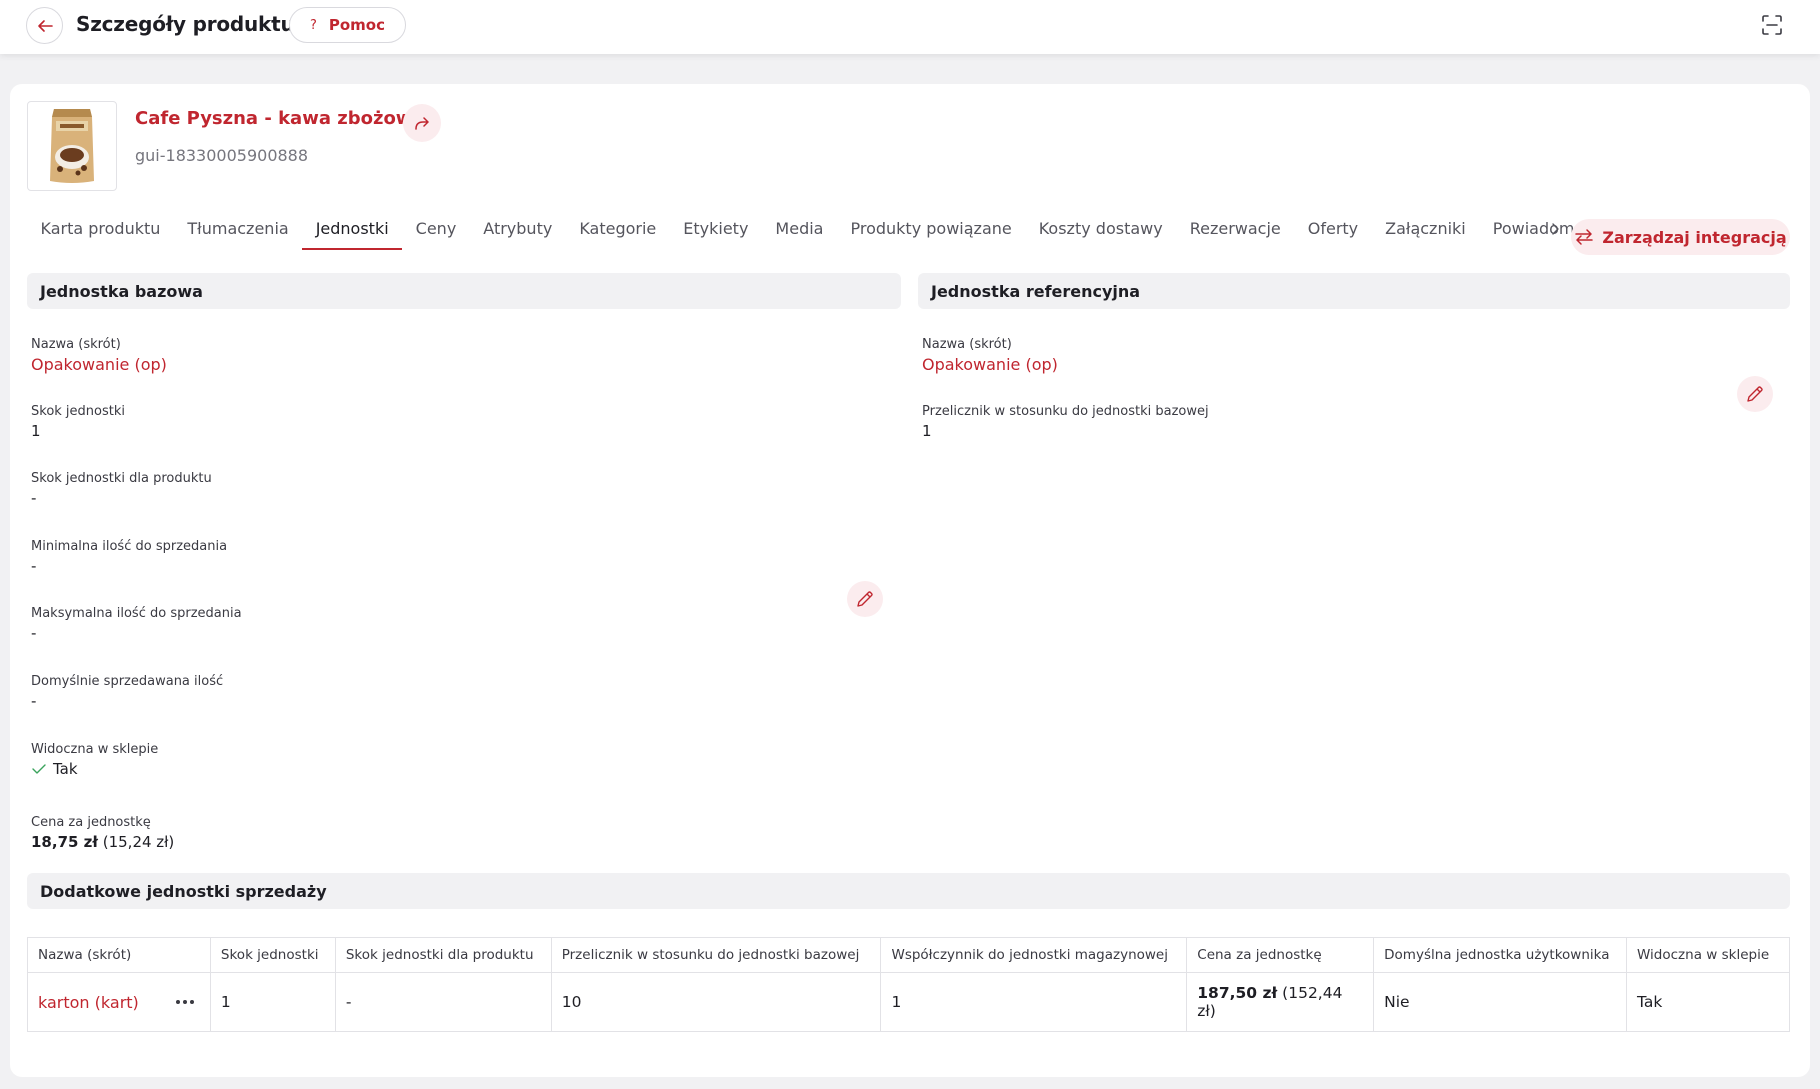  Describe the element at coordinates (136, 624) in the screenshot. I see `base-unit-max-qty-field: Maksymalna ilość do sprzedania -` at that location.